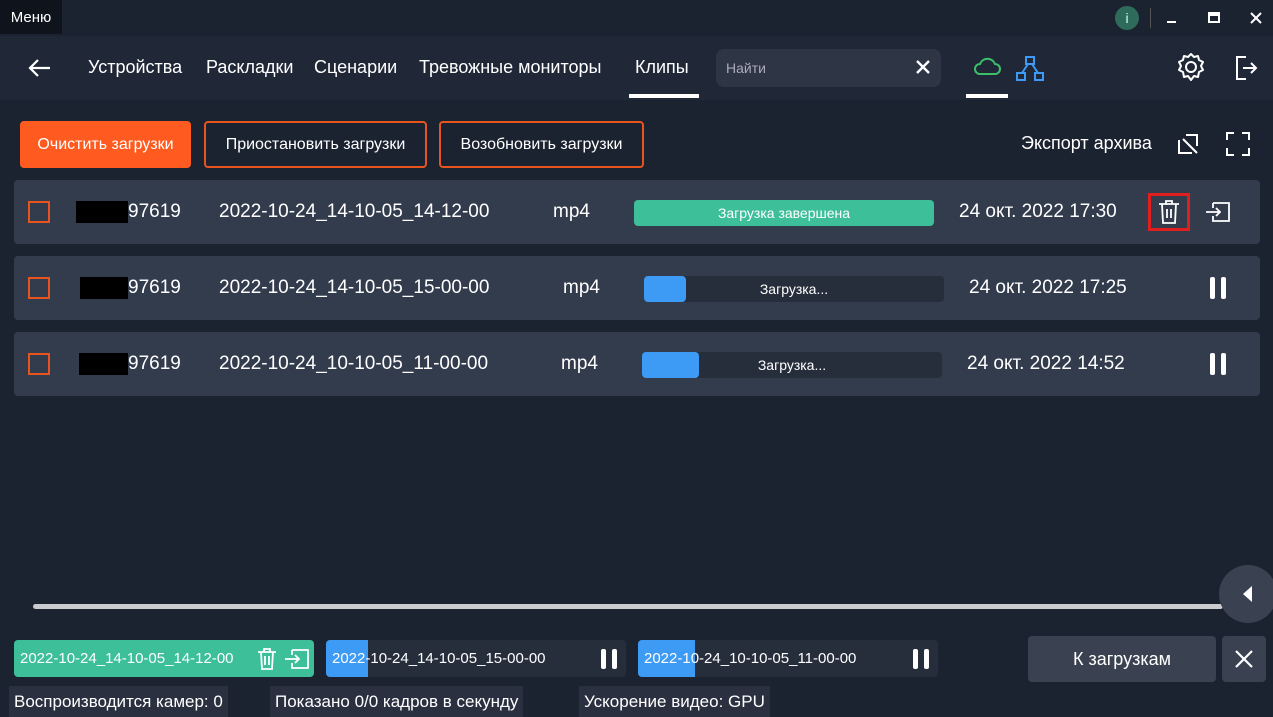  Describe the element at coordinates (1171, 18) in the screenshot. I see `minimize-button` at that location.